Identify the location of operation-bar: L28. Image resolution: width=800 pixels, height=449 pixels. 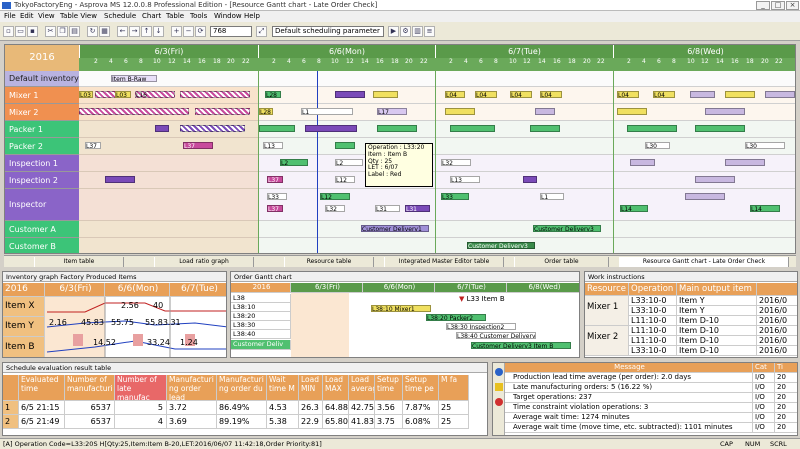
(273, 94).